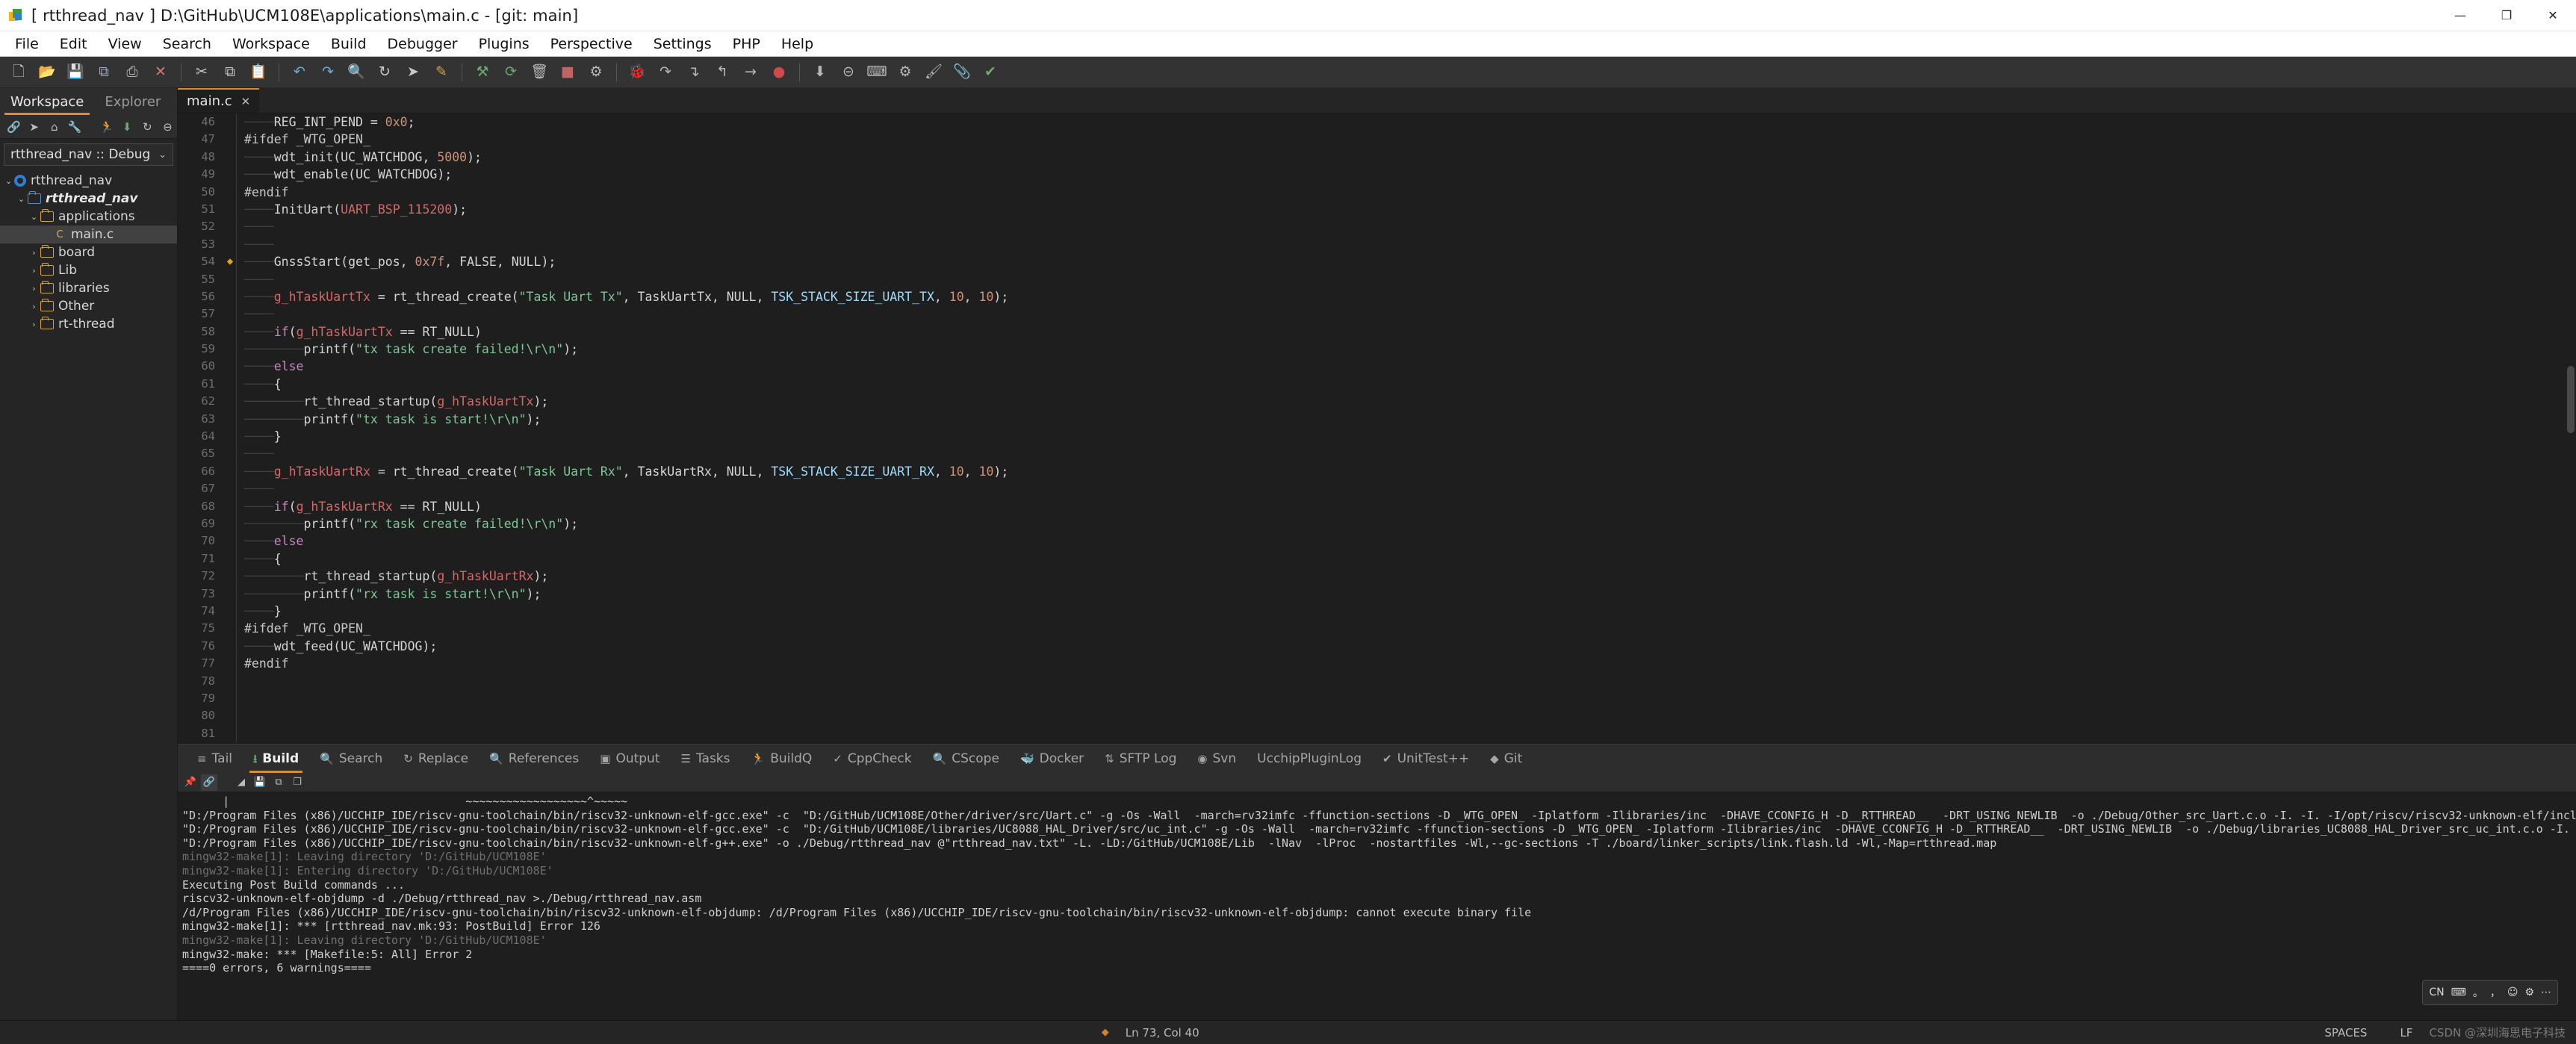  What do you see at coordinates (849, 72) in the screenshot?
I see `erase-flash-icon: ⊝` at bounding box center [849, 72].